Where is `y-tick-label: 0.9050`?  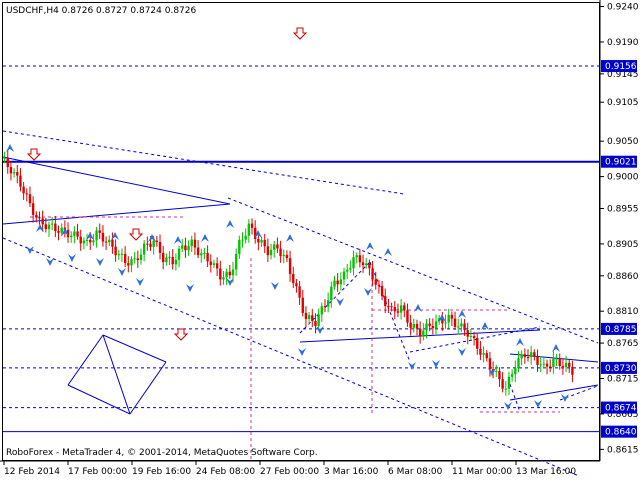
y-tick-label: 0.9050 is located at coordinates (623, 142).